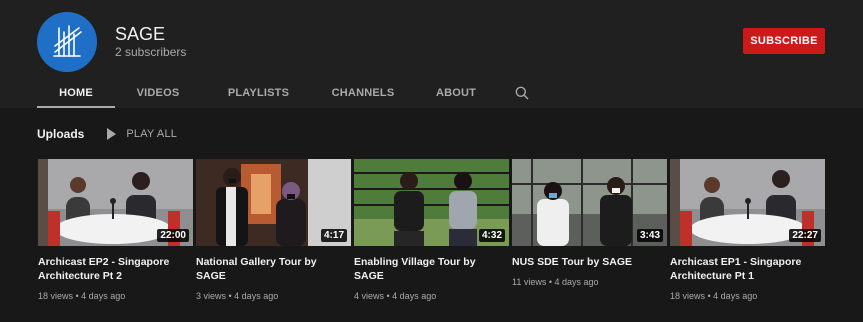 Image resolution: width=863 pixels, height=322 pixels. I want to click on video-thumbnail: 22:27, so click(747, 202).